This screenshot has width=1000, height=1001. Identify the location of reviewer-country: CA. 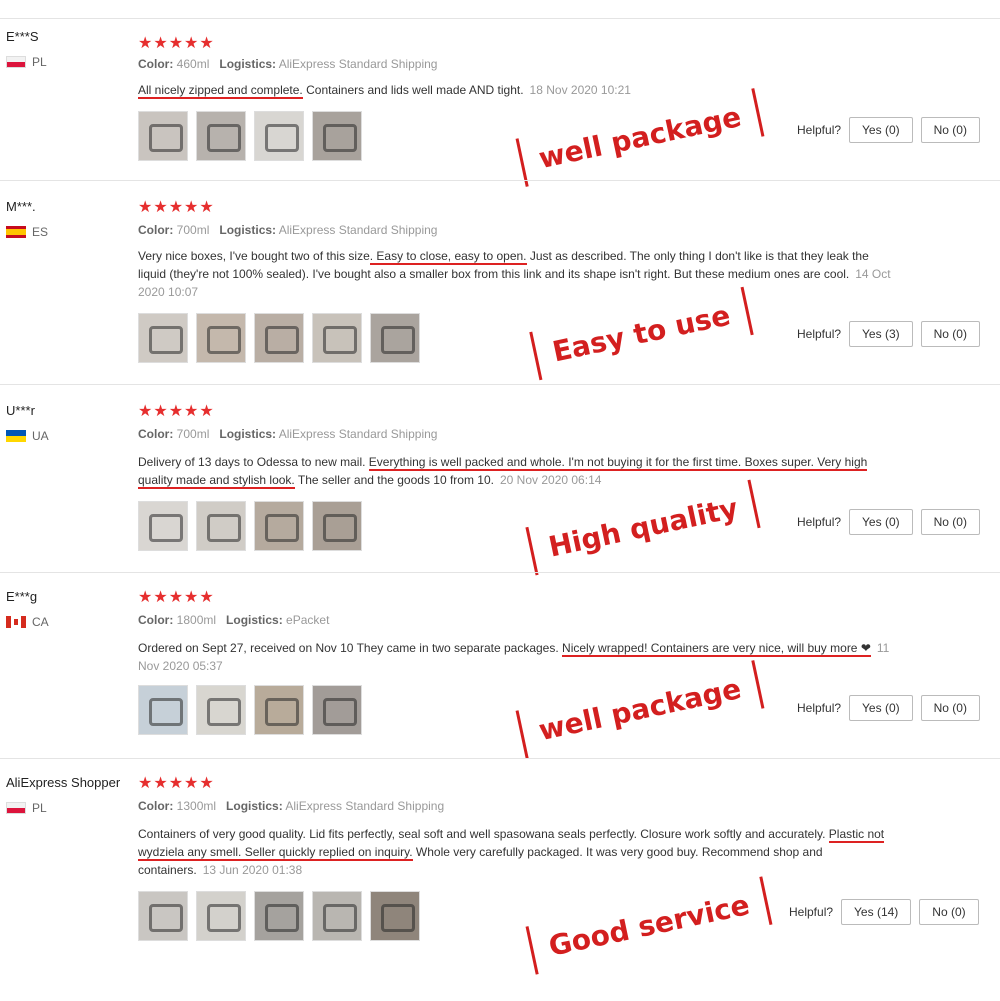
(27, 622).